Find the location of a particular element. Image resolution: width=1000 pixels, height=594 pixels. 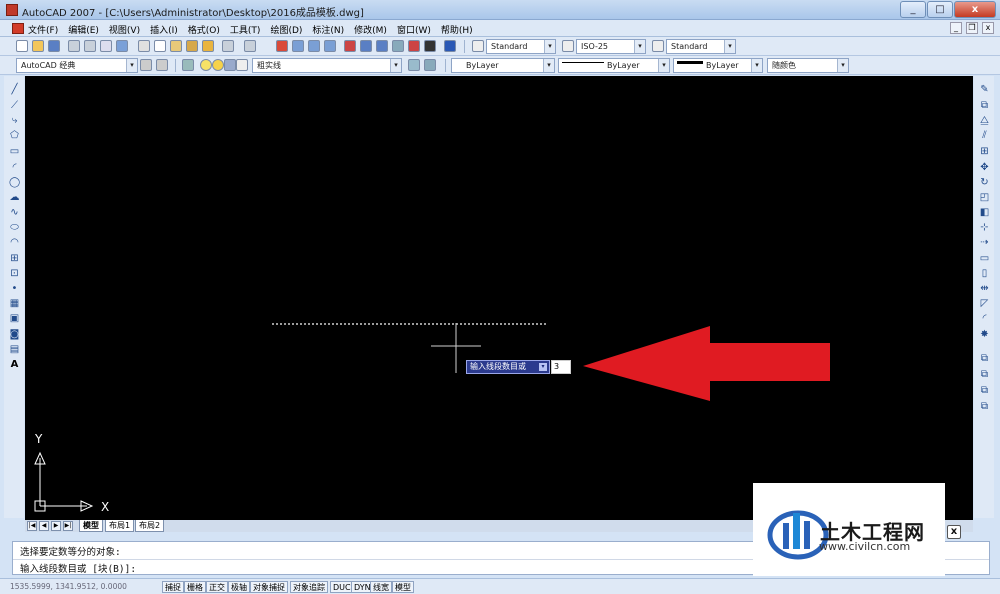

zoom-window-icon is located at coordinates (314, 46).